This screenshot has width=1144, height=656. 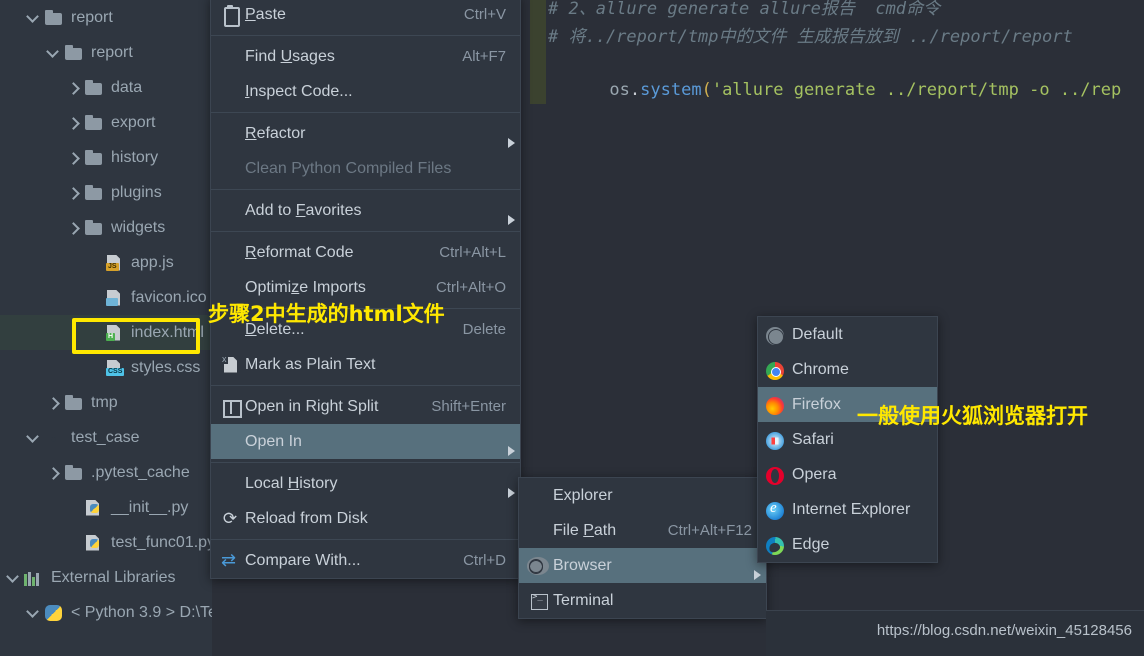 I want to click on tree-item-label: favicon.ico, so click(x=169, y=297).